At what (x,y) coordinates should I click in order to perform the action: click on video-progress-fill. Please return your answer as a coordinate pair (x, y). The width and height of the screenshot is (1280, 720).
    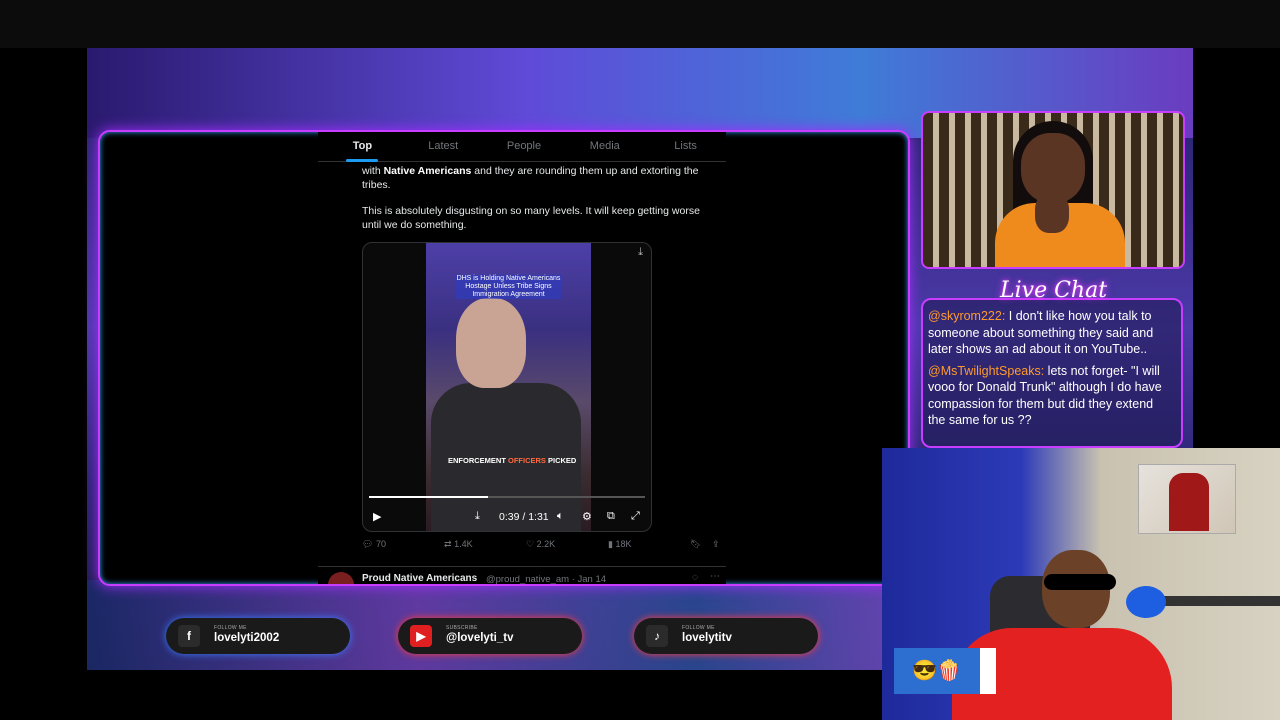
    Looking at the image, I should click on (428, 497).